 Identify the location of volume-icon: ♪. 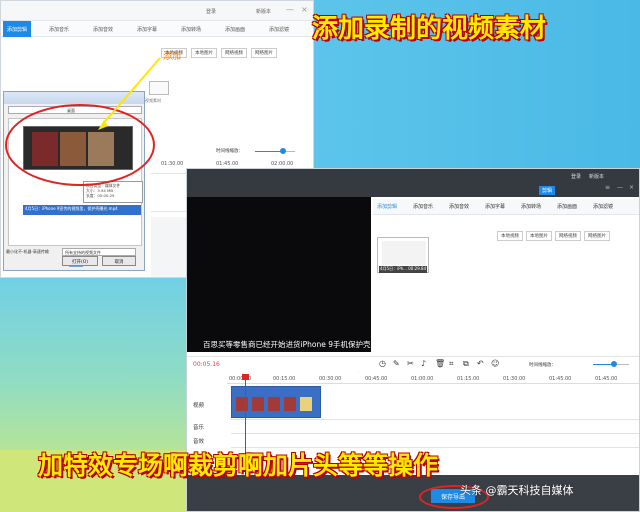
(423, 363).